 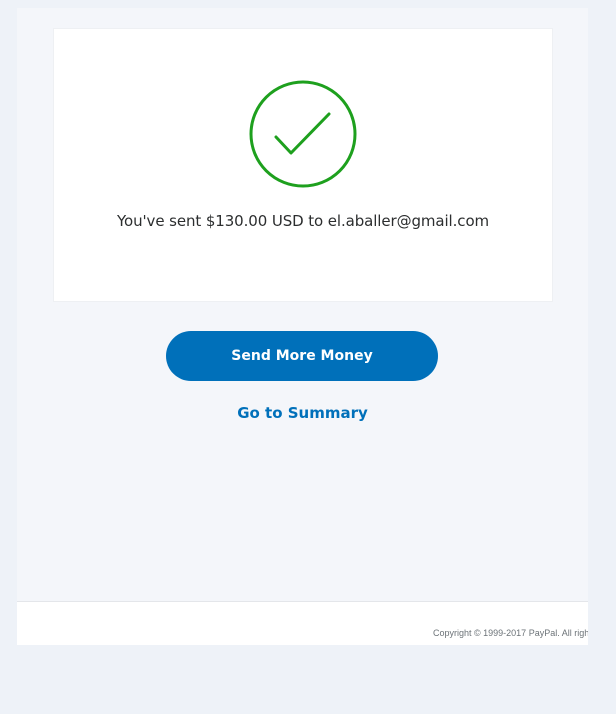 What do you see at coordinates (302, 356) in the screenshot?
I see `send-more-money-button: Send More Money` at bounding box center [302, 356].